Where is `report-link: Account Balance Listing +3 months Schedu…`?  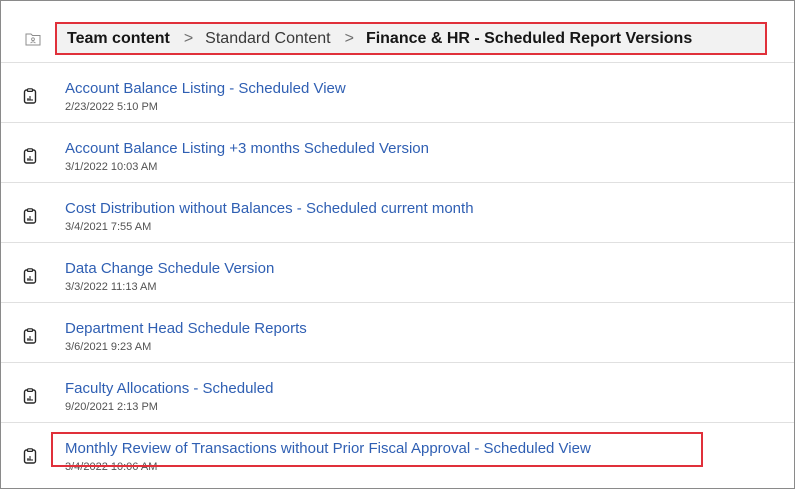
report-link: Account Balance Listing +3 months Schedu… is located at coordinates (247, 148).